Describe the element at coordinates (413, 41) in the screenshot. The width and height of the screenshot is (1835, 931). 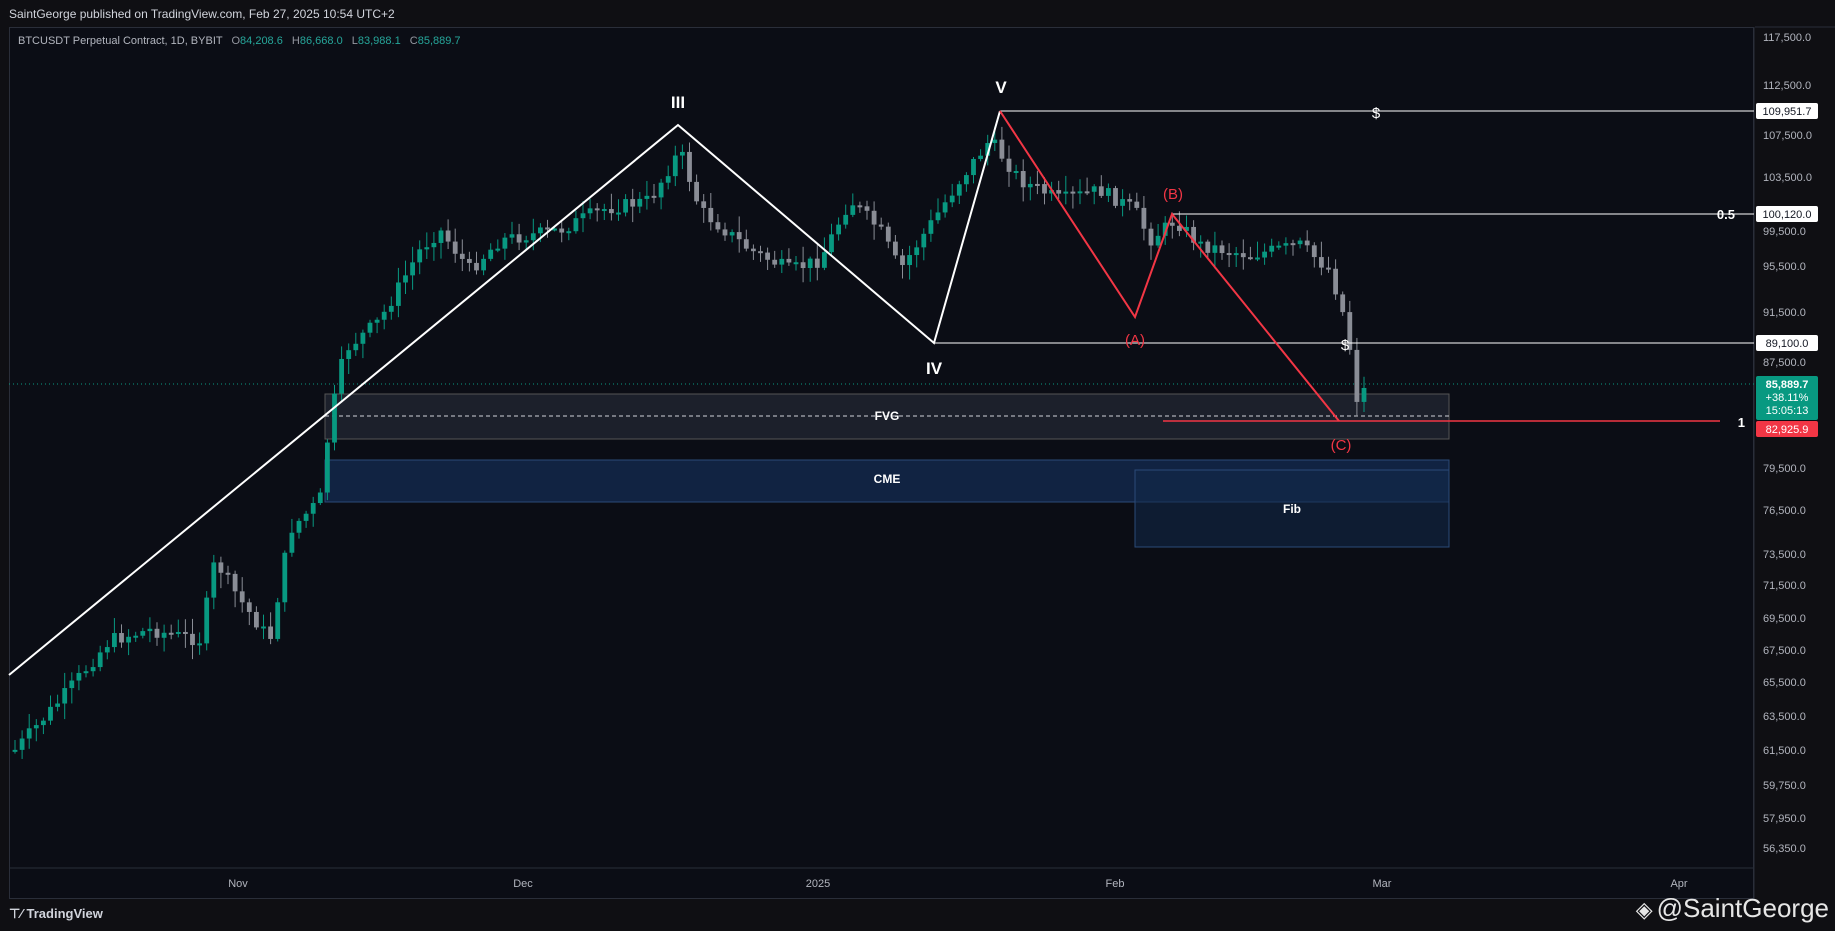
I see `close-label: C` at that location.